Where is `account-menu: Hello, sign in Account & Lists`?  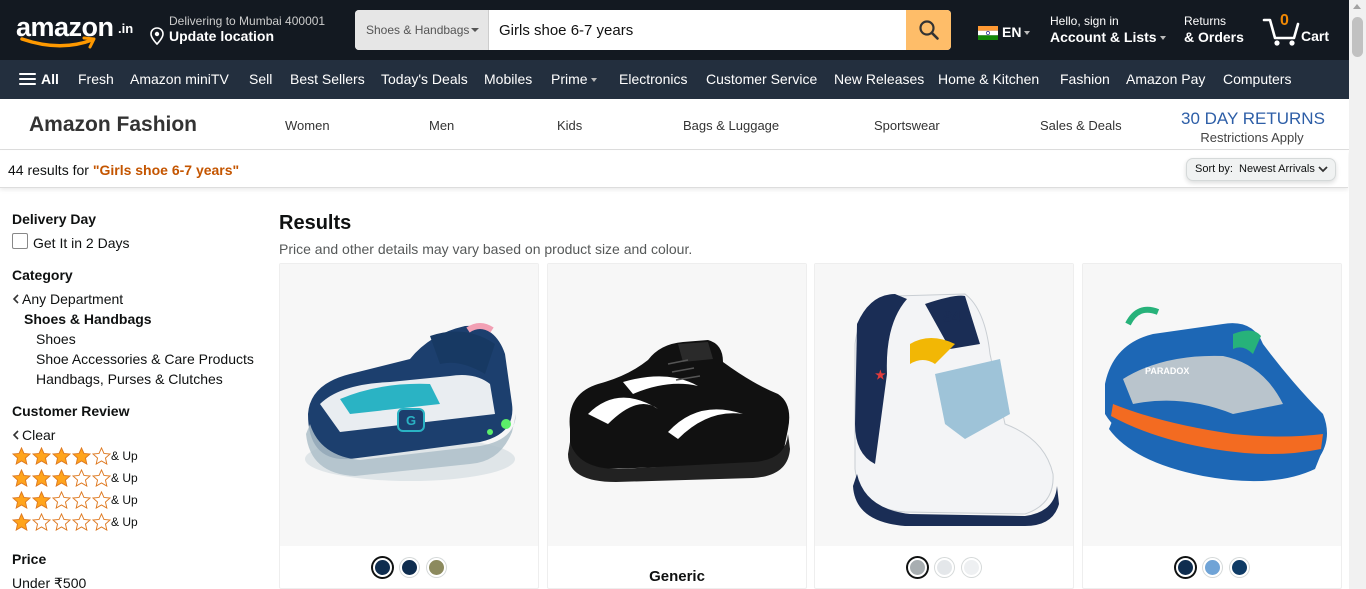
account-menu: Hello, sign in Account & Lists is located at coordinates (1108, 29).